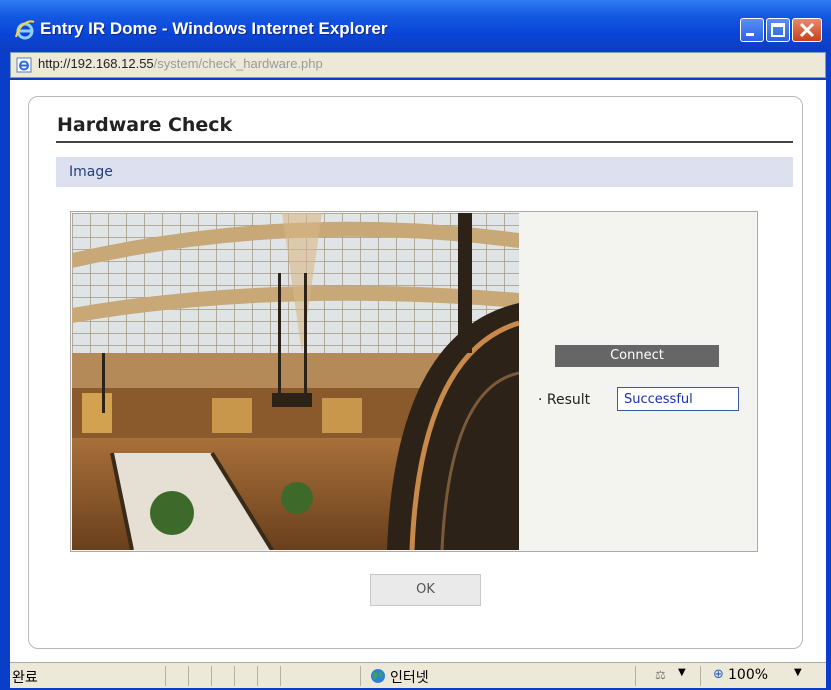 The image size is (831, 690). What do you see at coordinates (424, 172) in the screenshot?
I see `section-header: Image` at bounding box center [424, 172].